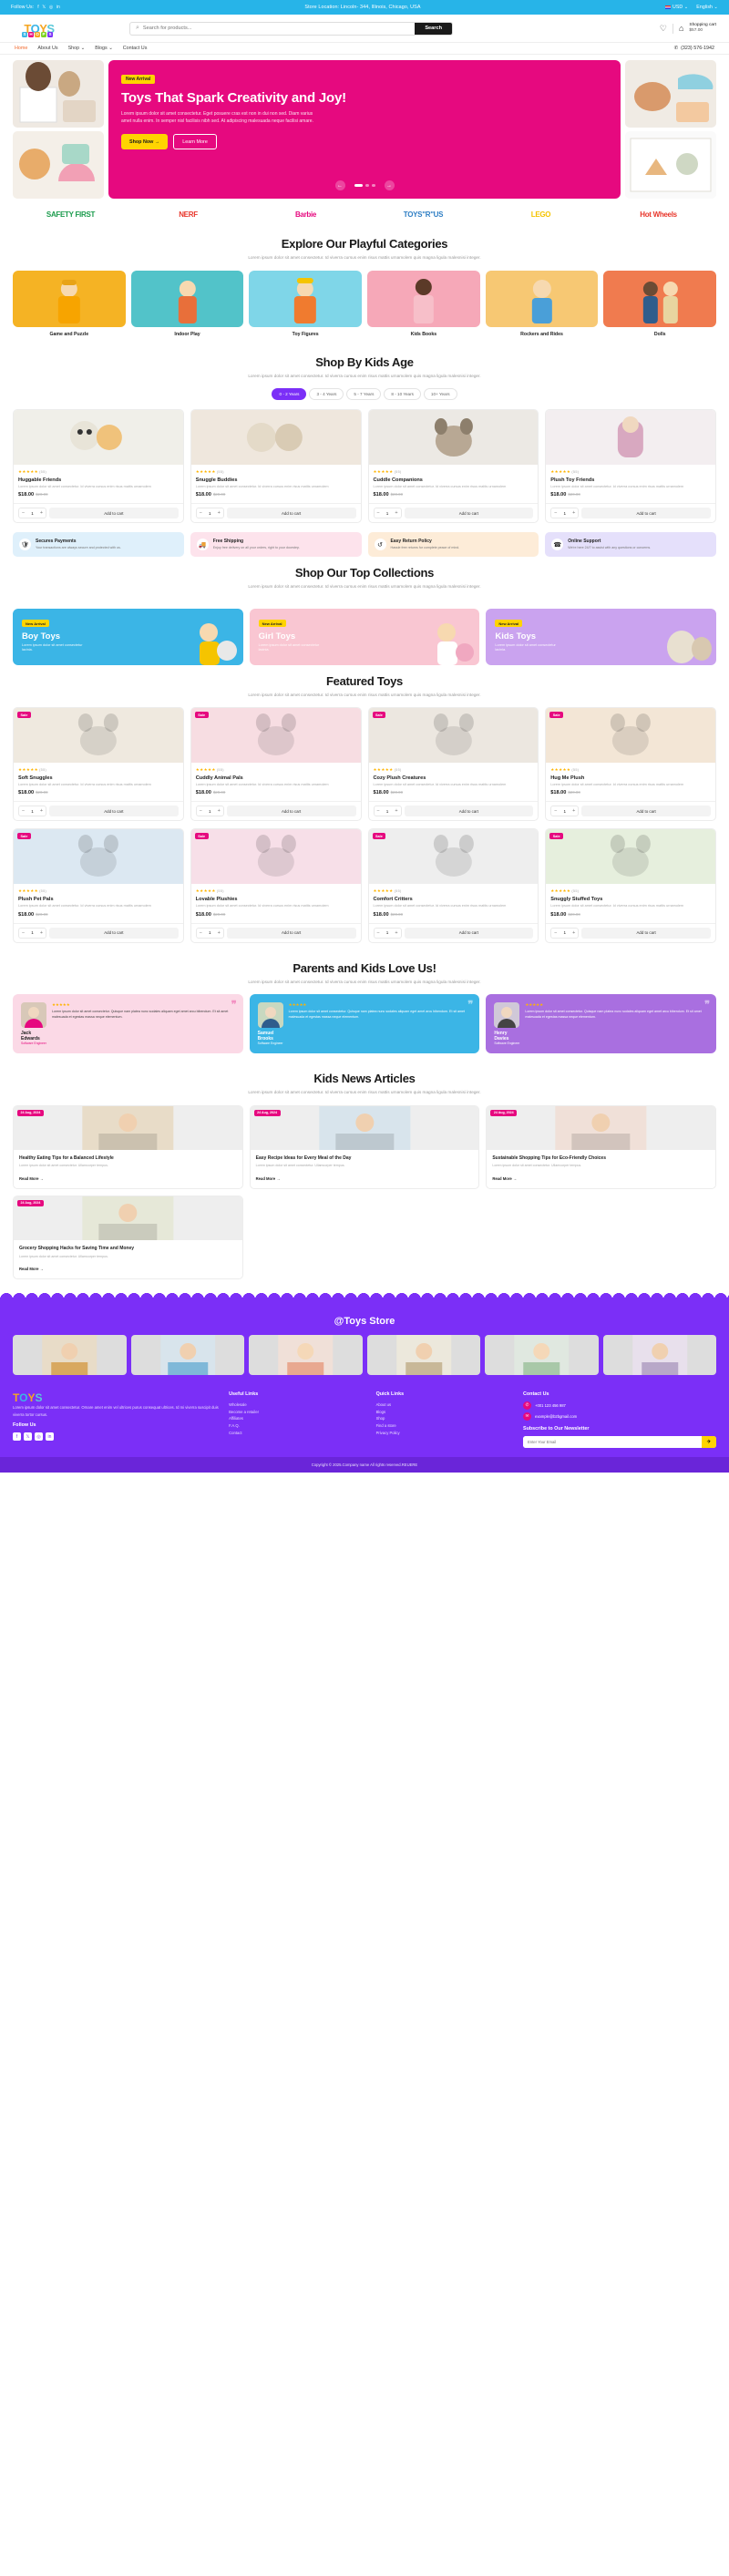 Image resolution: width=729 pixels, height=2576 pixels. Describe the element at coordinates (619, 1416) in the screenshot. I see `footer-email: ✉ example@b2bgmail.com` at that location.